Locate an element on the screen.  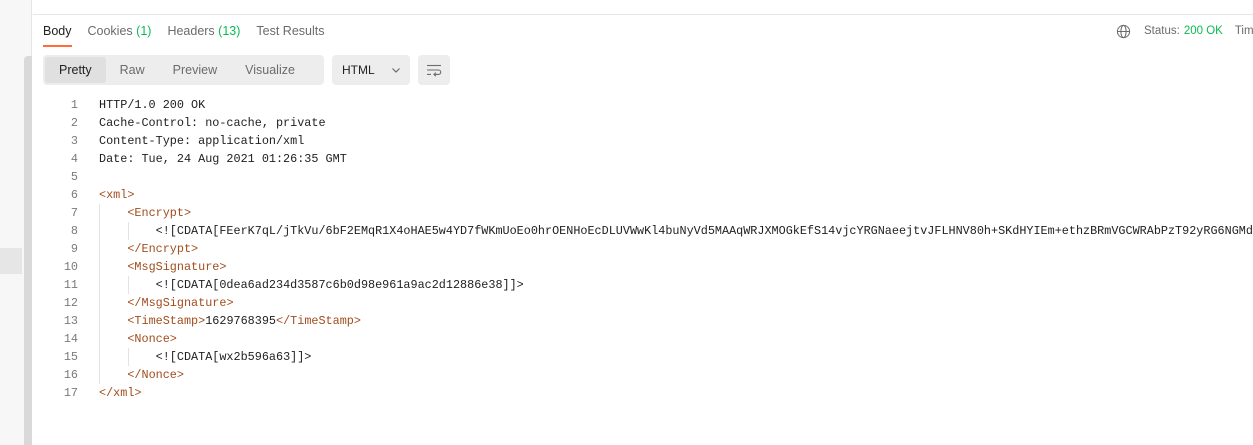
code-text: <Encrypt> is located at coordinates (145, 213).